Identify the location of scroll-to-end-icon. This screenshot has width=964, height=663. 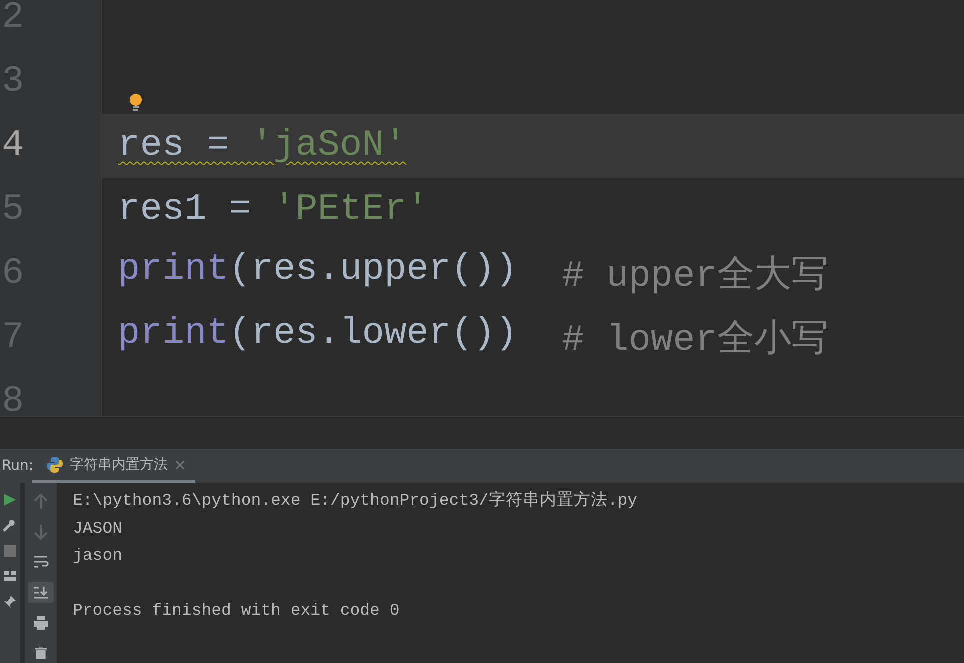
(41, 593).